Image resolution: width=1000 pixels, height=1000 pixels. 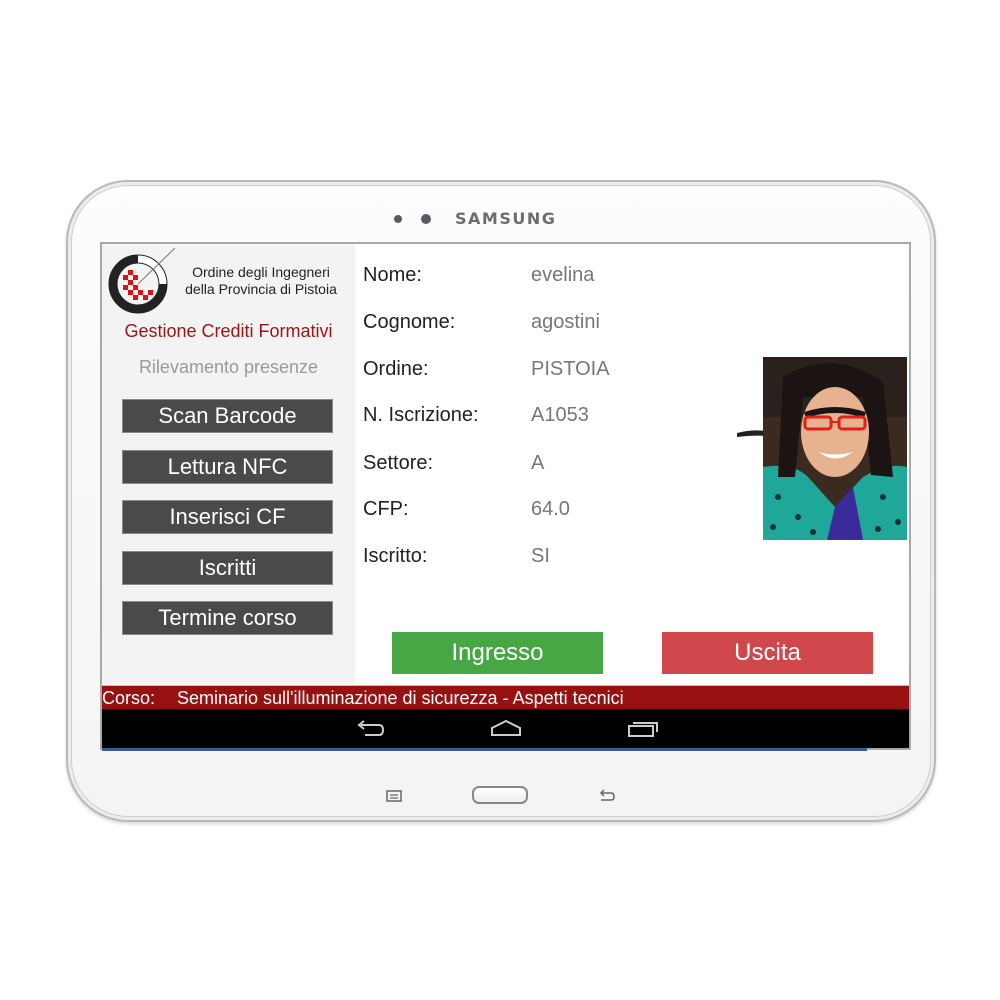 I want to click on org-name-line1: Ordine degli Ingegneri, so click(x=261, y=272).